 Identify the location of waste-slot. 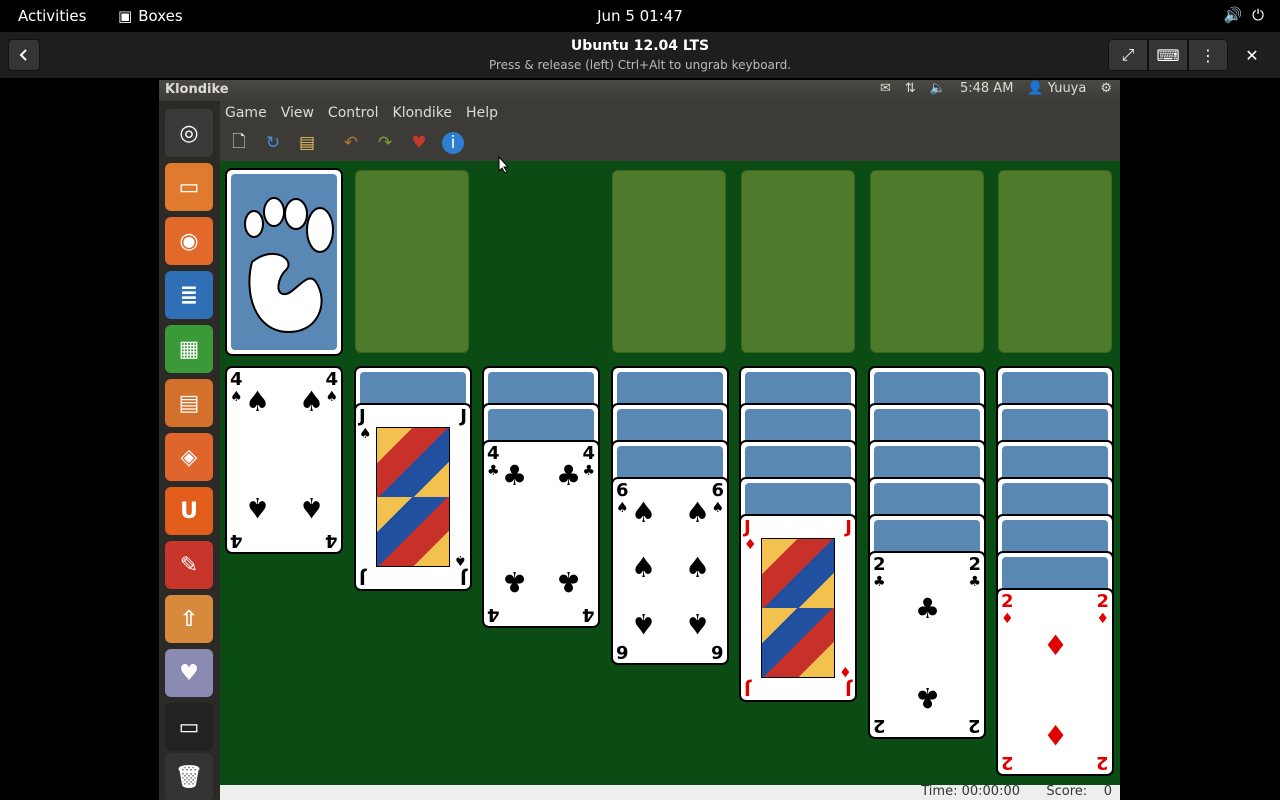
(412, 261).